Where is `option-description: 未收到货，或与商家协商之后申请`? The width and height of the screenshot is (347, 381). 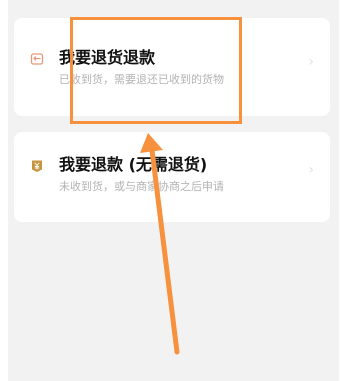
option-description: 未收到货，或与商家协商之后申请 is located at coordinates (141, 186).